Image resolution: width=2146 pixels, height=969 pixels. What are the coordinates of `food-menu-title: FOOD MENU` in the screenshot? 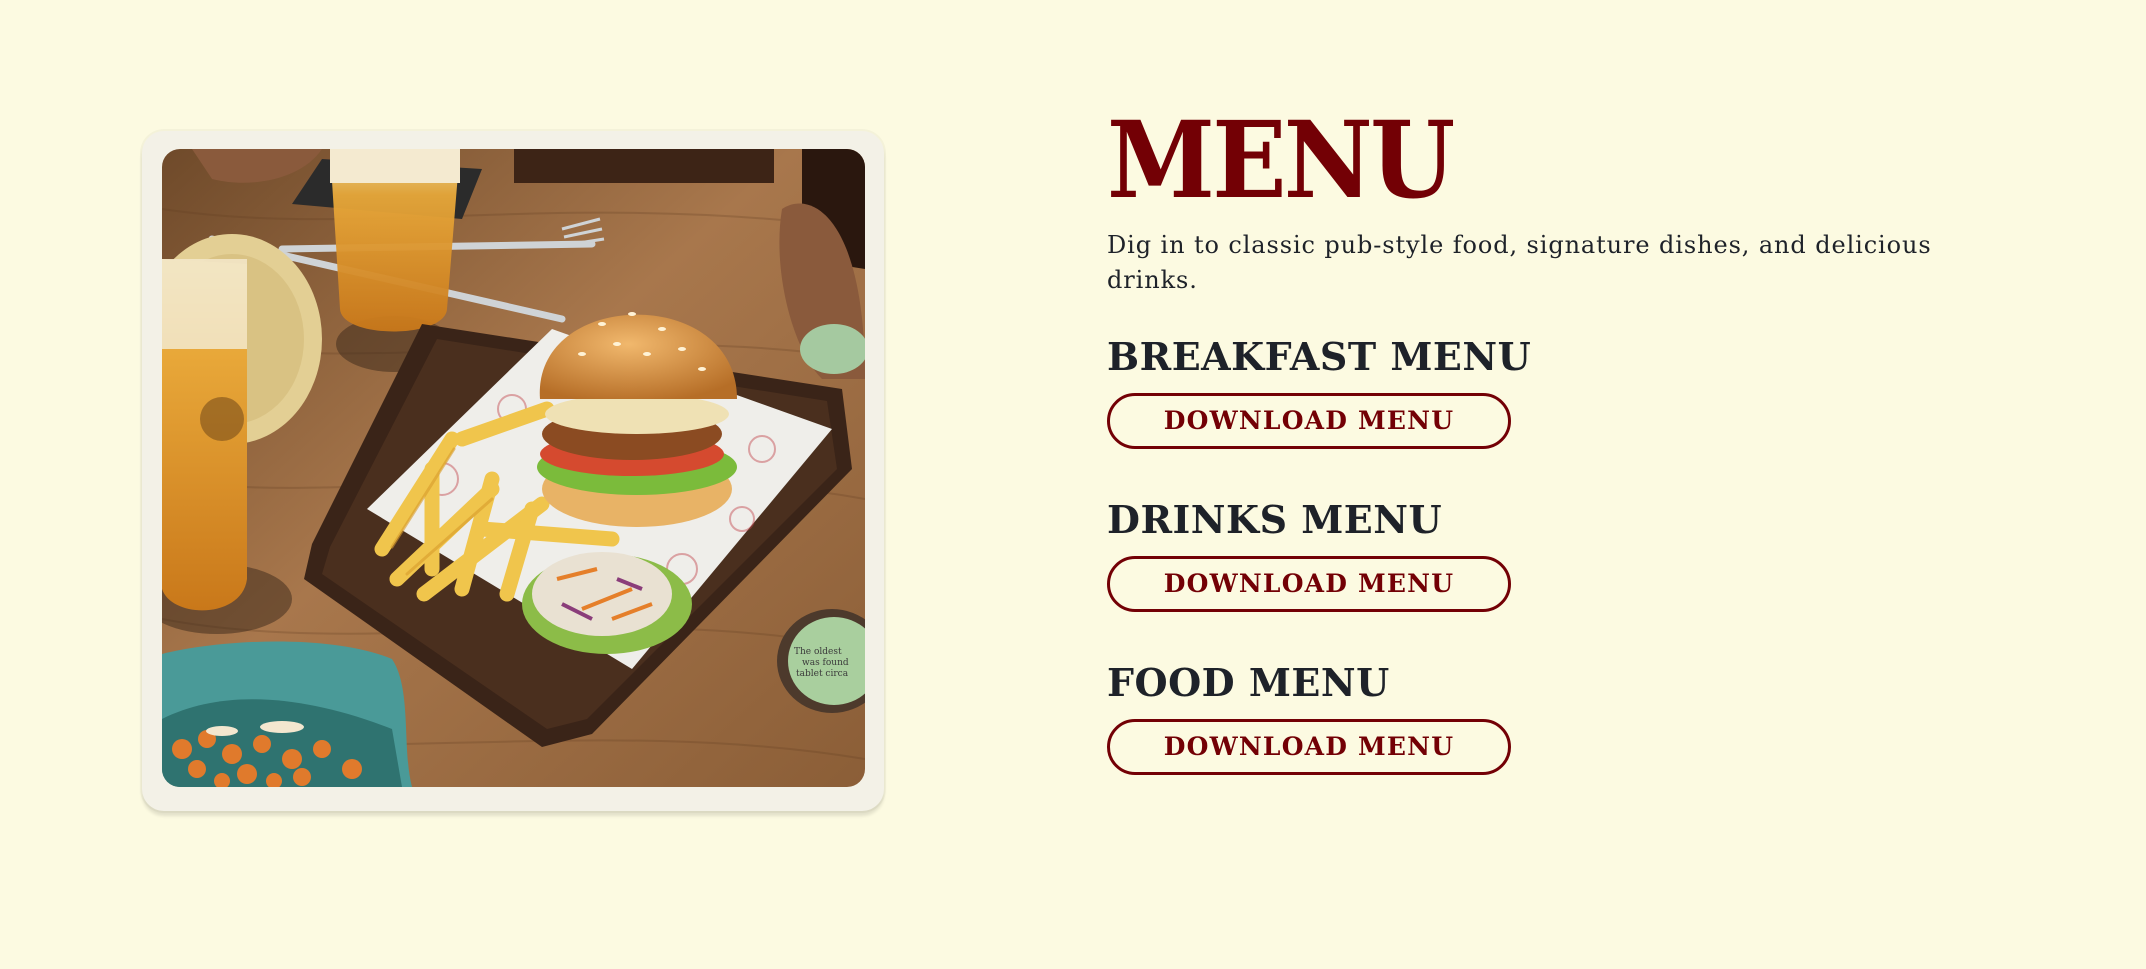 It's located at (1248, 682).